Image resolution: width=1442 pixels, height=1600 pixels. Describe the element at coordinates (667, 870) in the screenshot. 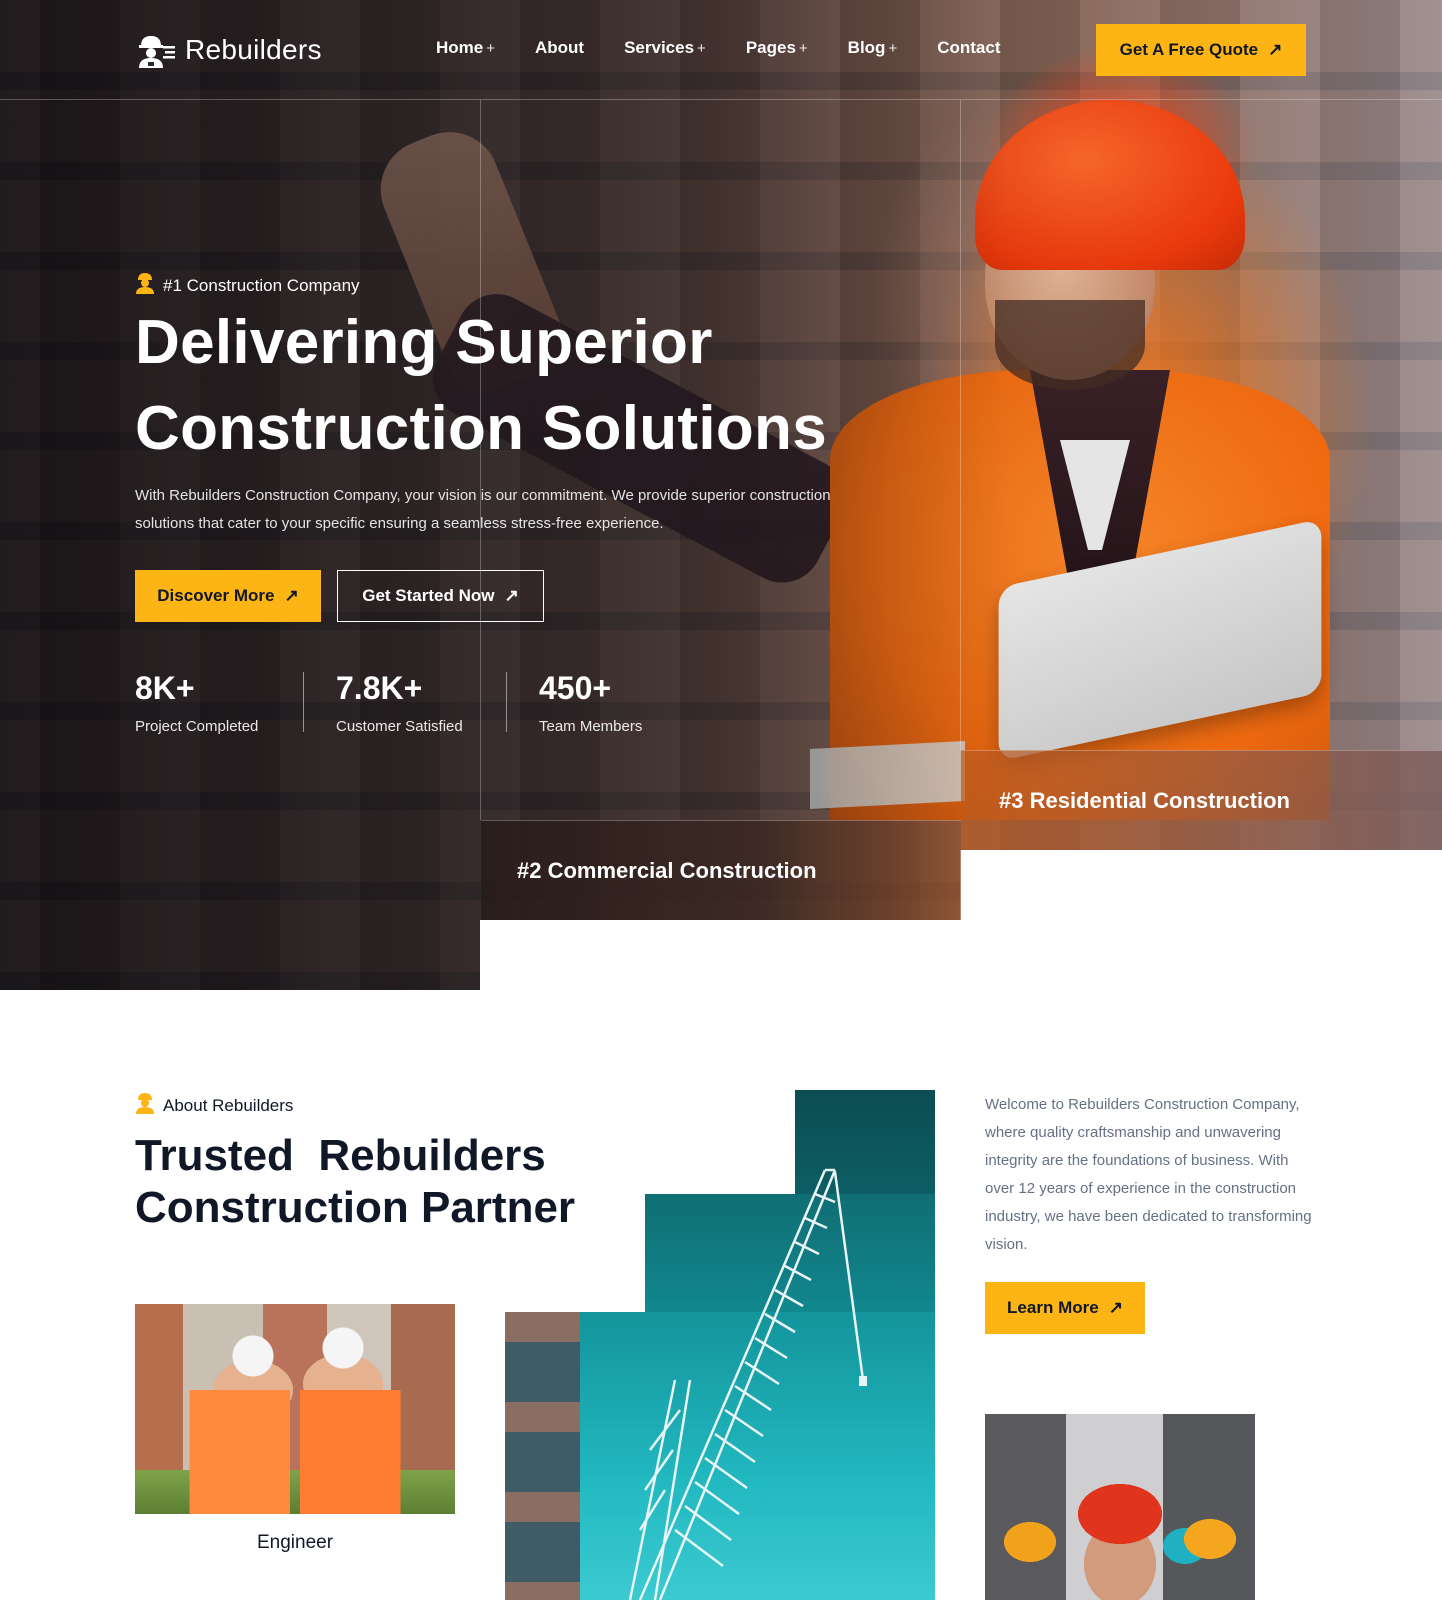

I see `service-card-label: #2 Commercial Construction` at that location.